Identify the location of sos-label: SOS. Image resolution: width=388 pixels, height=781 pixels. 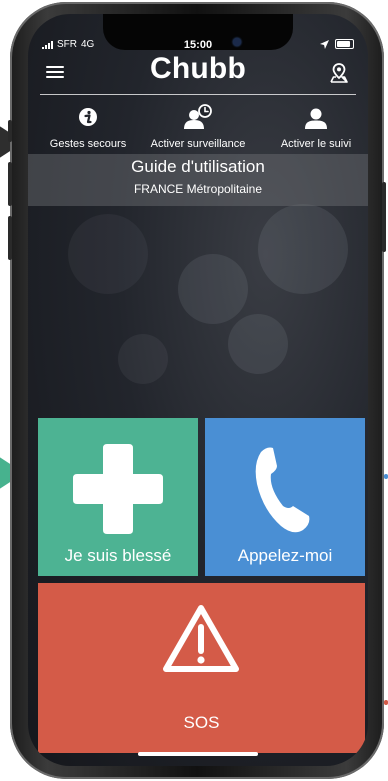
(201, 722).